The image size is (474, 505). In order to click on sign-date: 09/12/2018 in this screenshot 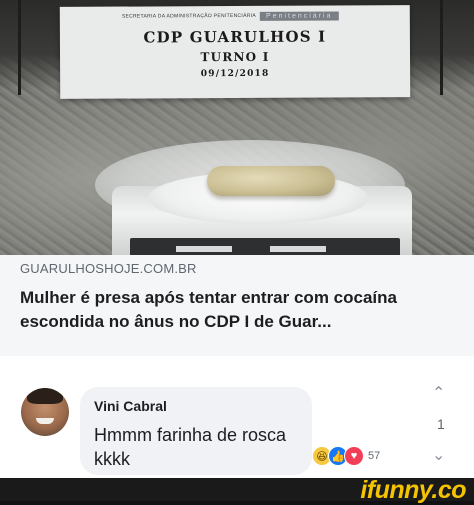, I will do `click(235, 74)`.